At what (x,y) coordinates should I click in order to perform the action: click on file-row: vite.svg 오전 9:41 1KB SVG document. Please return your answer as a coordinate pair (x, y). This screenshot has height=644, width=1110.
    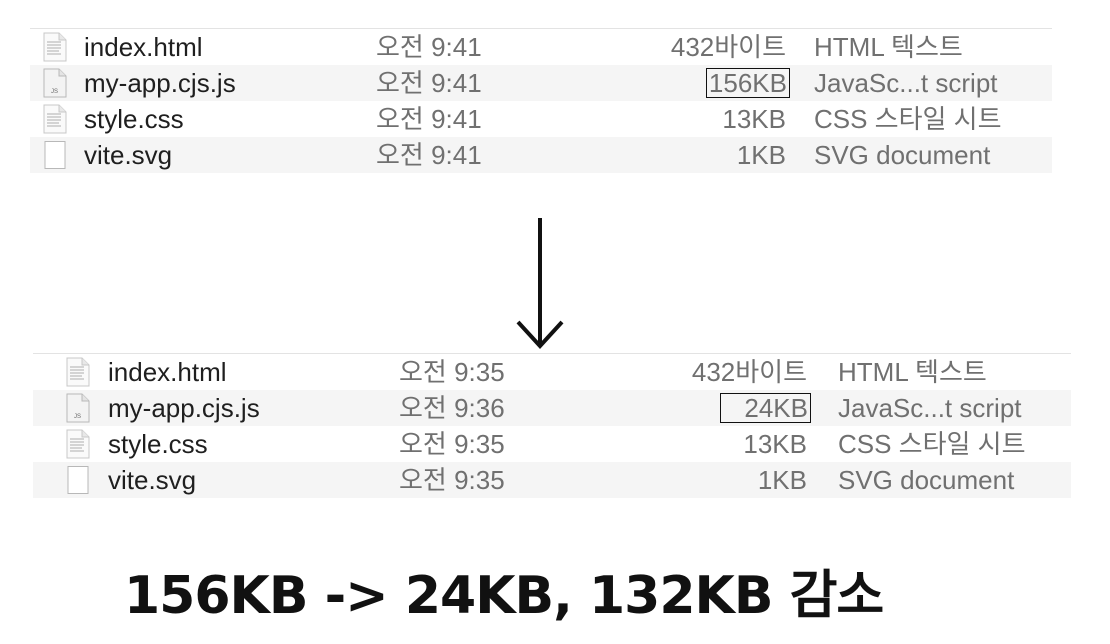
    Looking at the image, I should click on (541, 155).